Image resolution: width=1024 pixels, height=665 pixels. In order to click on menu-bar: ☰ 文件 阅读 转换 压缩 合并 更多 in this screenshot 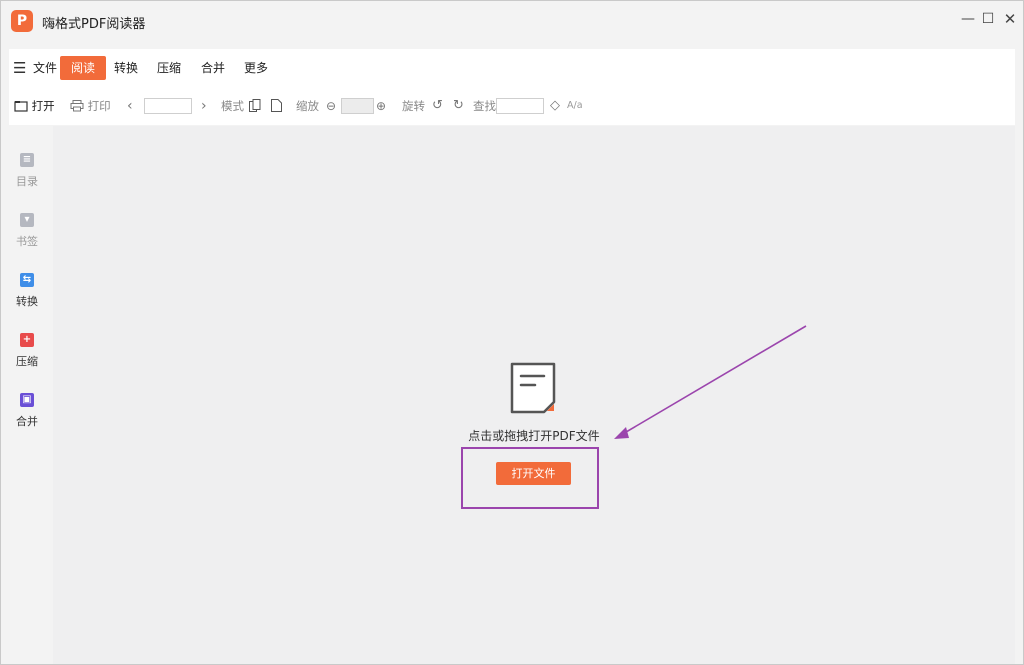, I will do `click(512, 69)`.